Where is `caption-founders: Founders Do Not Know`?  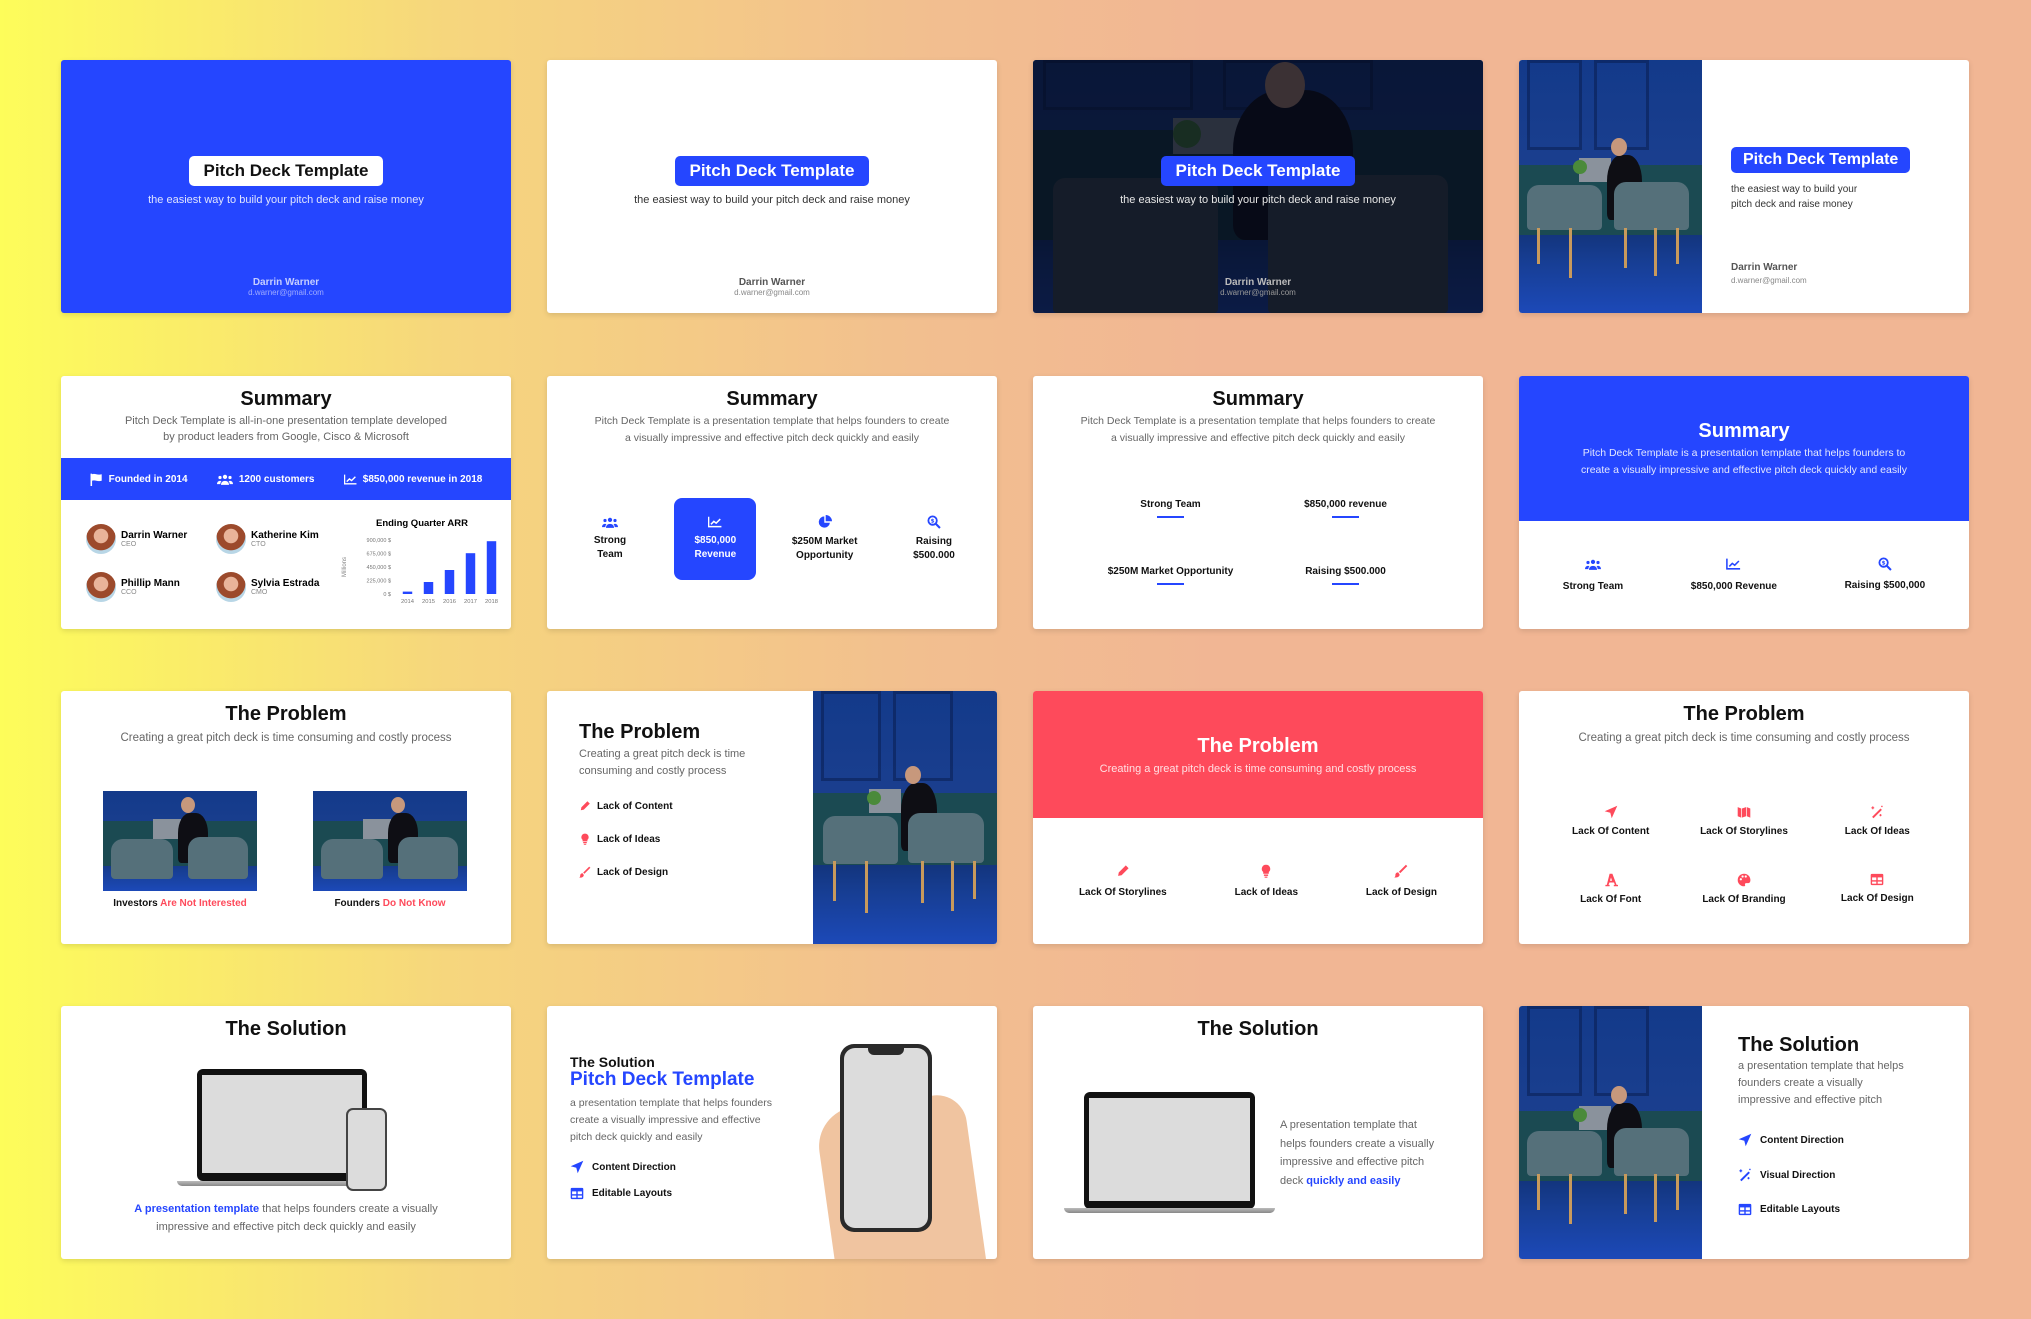 caption-founders: Founders Do Not Know is located at coordinates (390, 903).